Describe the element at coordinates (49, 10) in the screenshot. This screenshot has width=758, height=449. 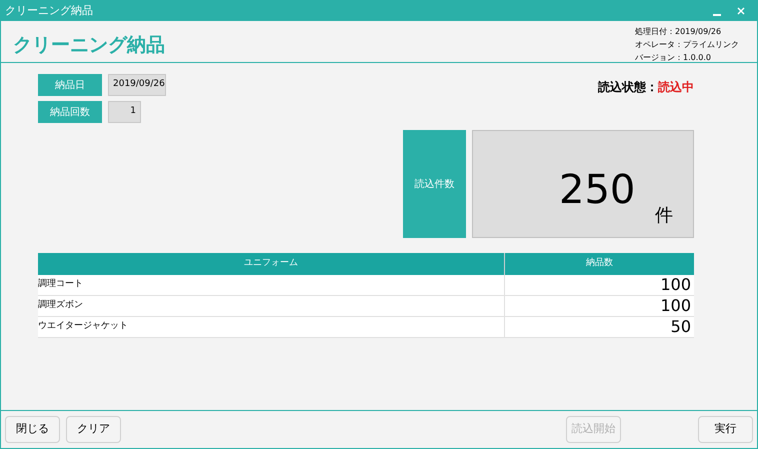
I see `window-title: クリーニング納品` at that location.